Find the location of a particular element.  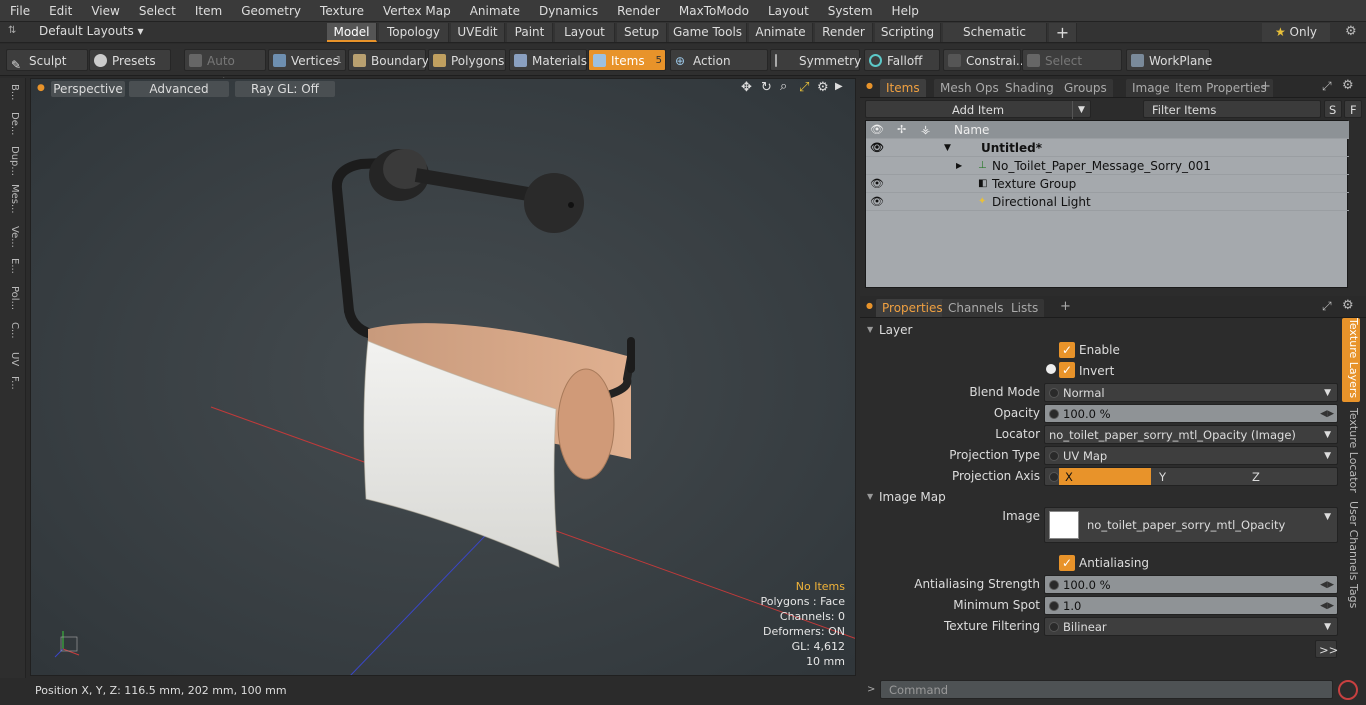

menu-system: System is located at coordinates (850, 11).